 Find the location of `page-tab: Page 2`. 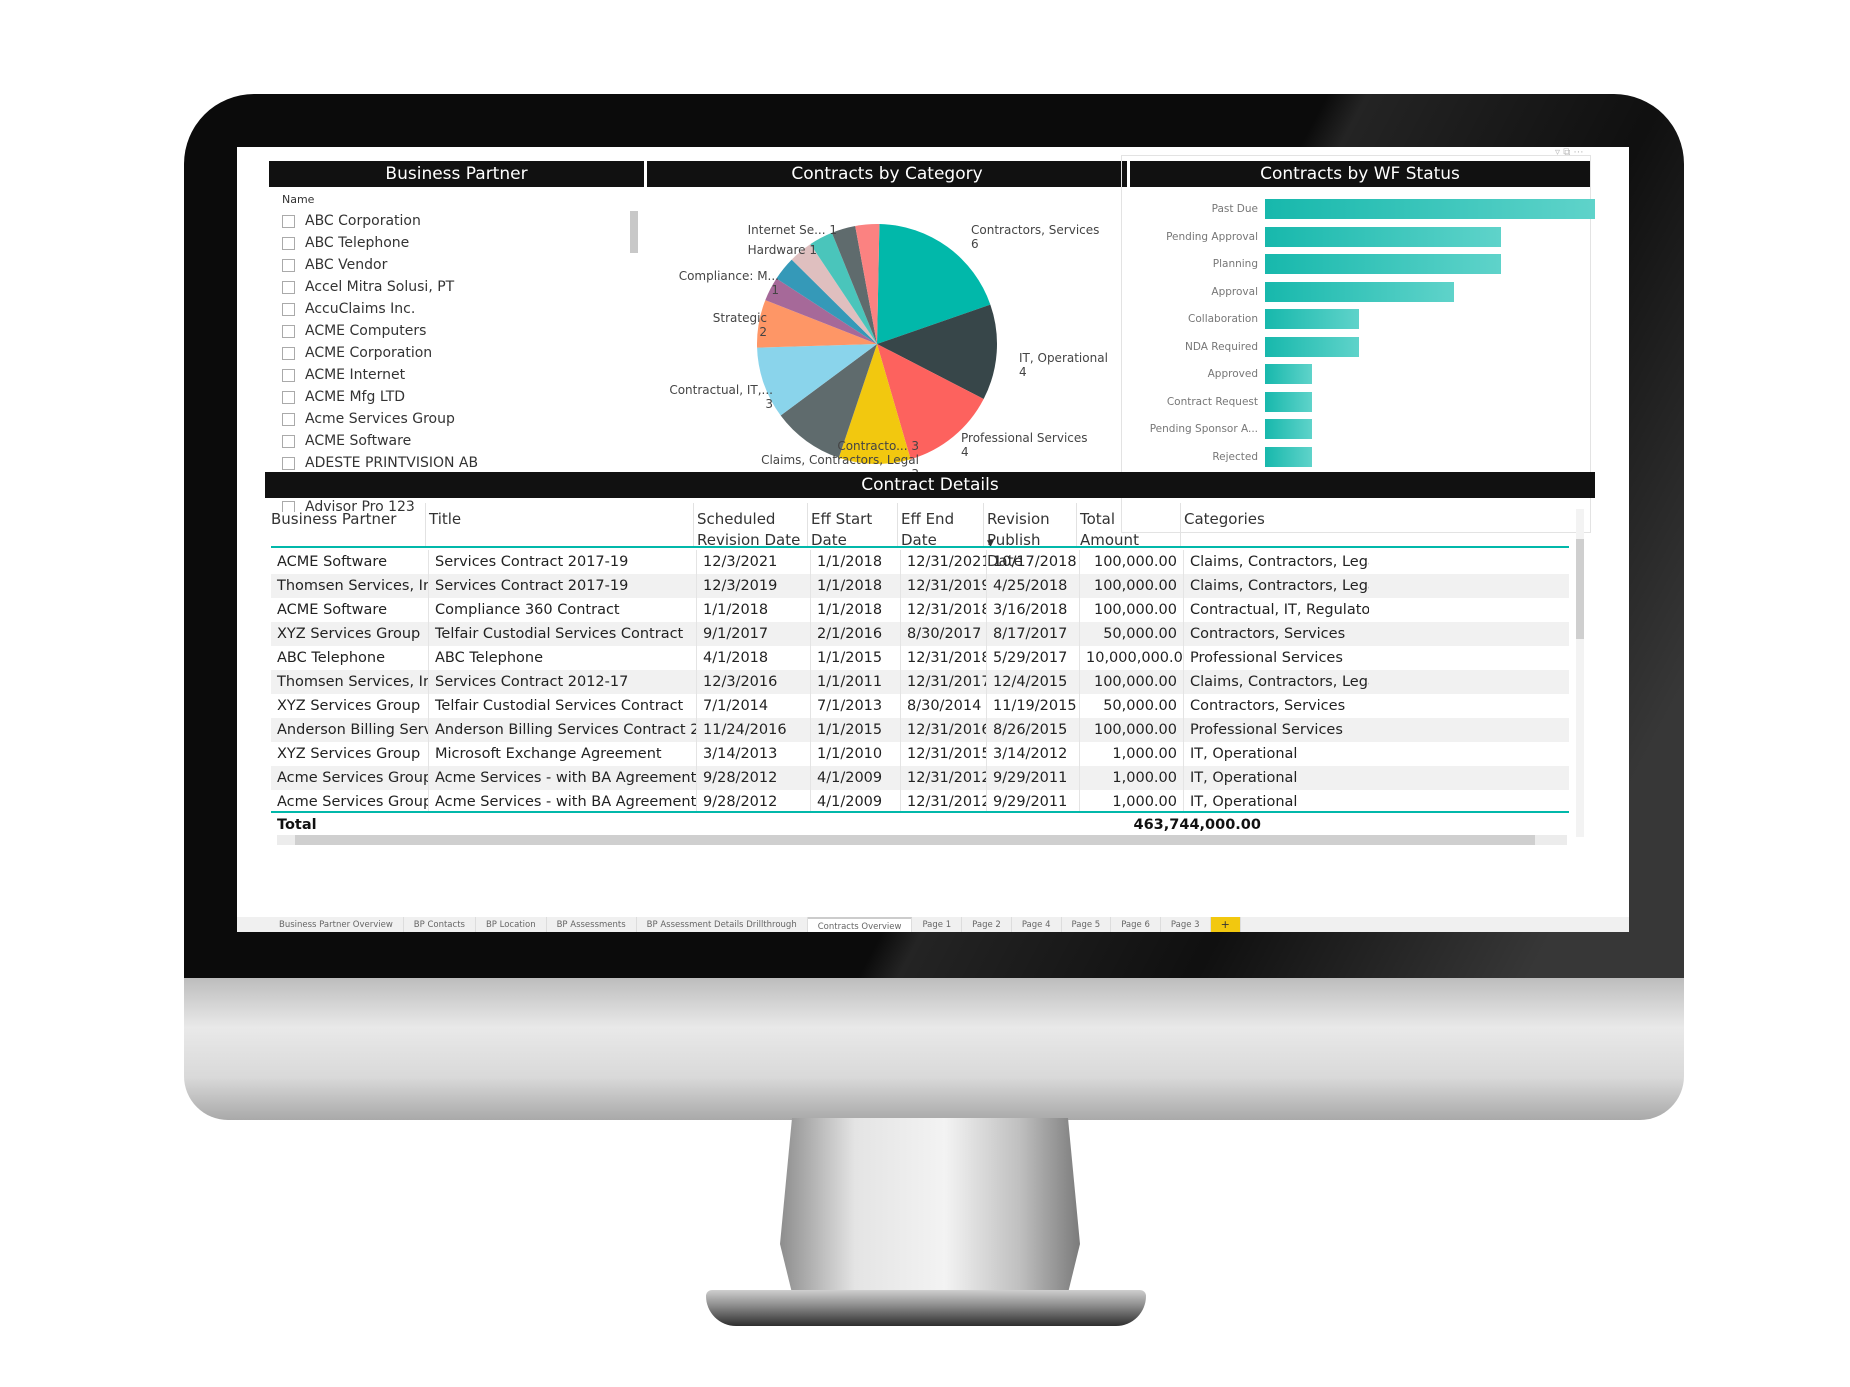

page-tab: Page 2 is located at coordinates (987, 924).